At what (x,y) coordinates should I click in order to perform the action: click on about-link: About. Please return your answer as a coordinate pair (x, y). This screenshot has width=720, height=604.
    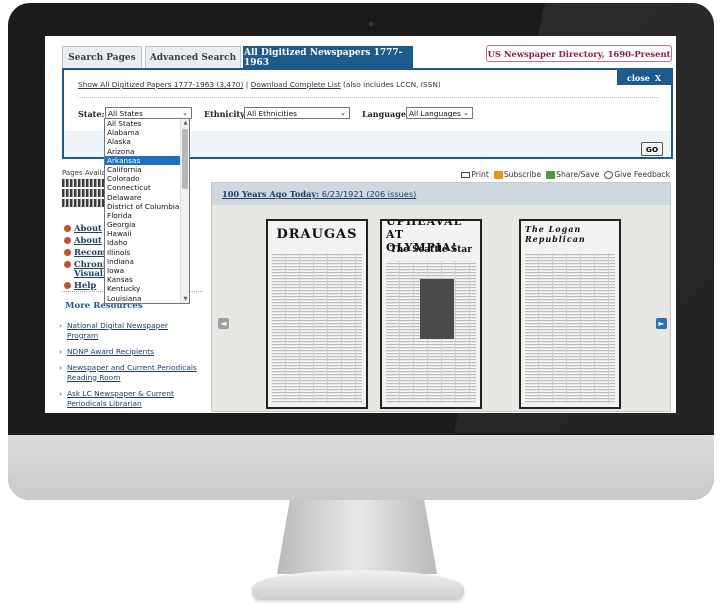
    Looking at the image, I should click on (83, 228).